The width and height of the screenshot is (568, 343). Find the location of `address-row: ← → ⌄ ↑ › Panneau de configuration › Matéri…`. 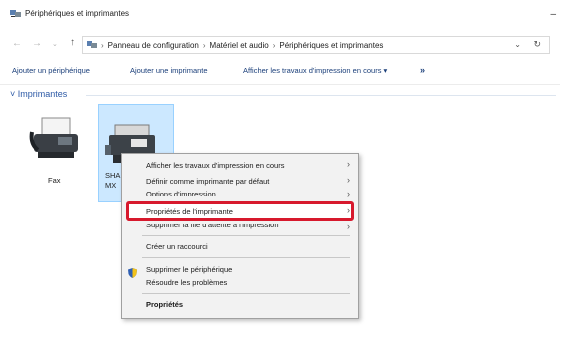

address-row: ← → ⌄ ↑ › Panneau de configuration › Matéri… is located at coordinates (284, 45).